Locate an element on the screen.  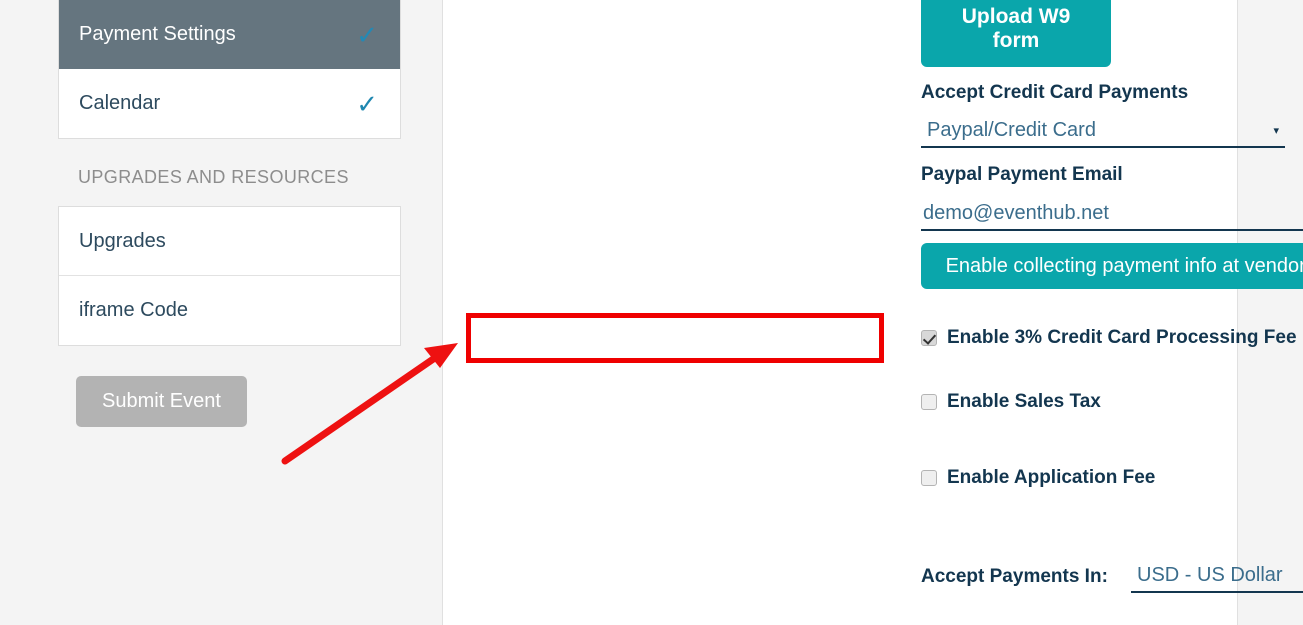
submit-event-wrap: Submit Event is located at coordinates (229, 386).